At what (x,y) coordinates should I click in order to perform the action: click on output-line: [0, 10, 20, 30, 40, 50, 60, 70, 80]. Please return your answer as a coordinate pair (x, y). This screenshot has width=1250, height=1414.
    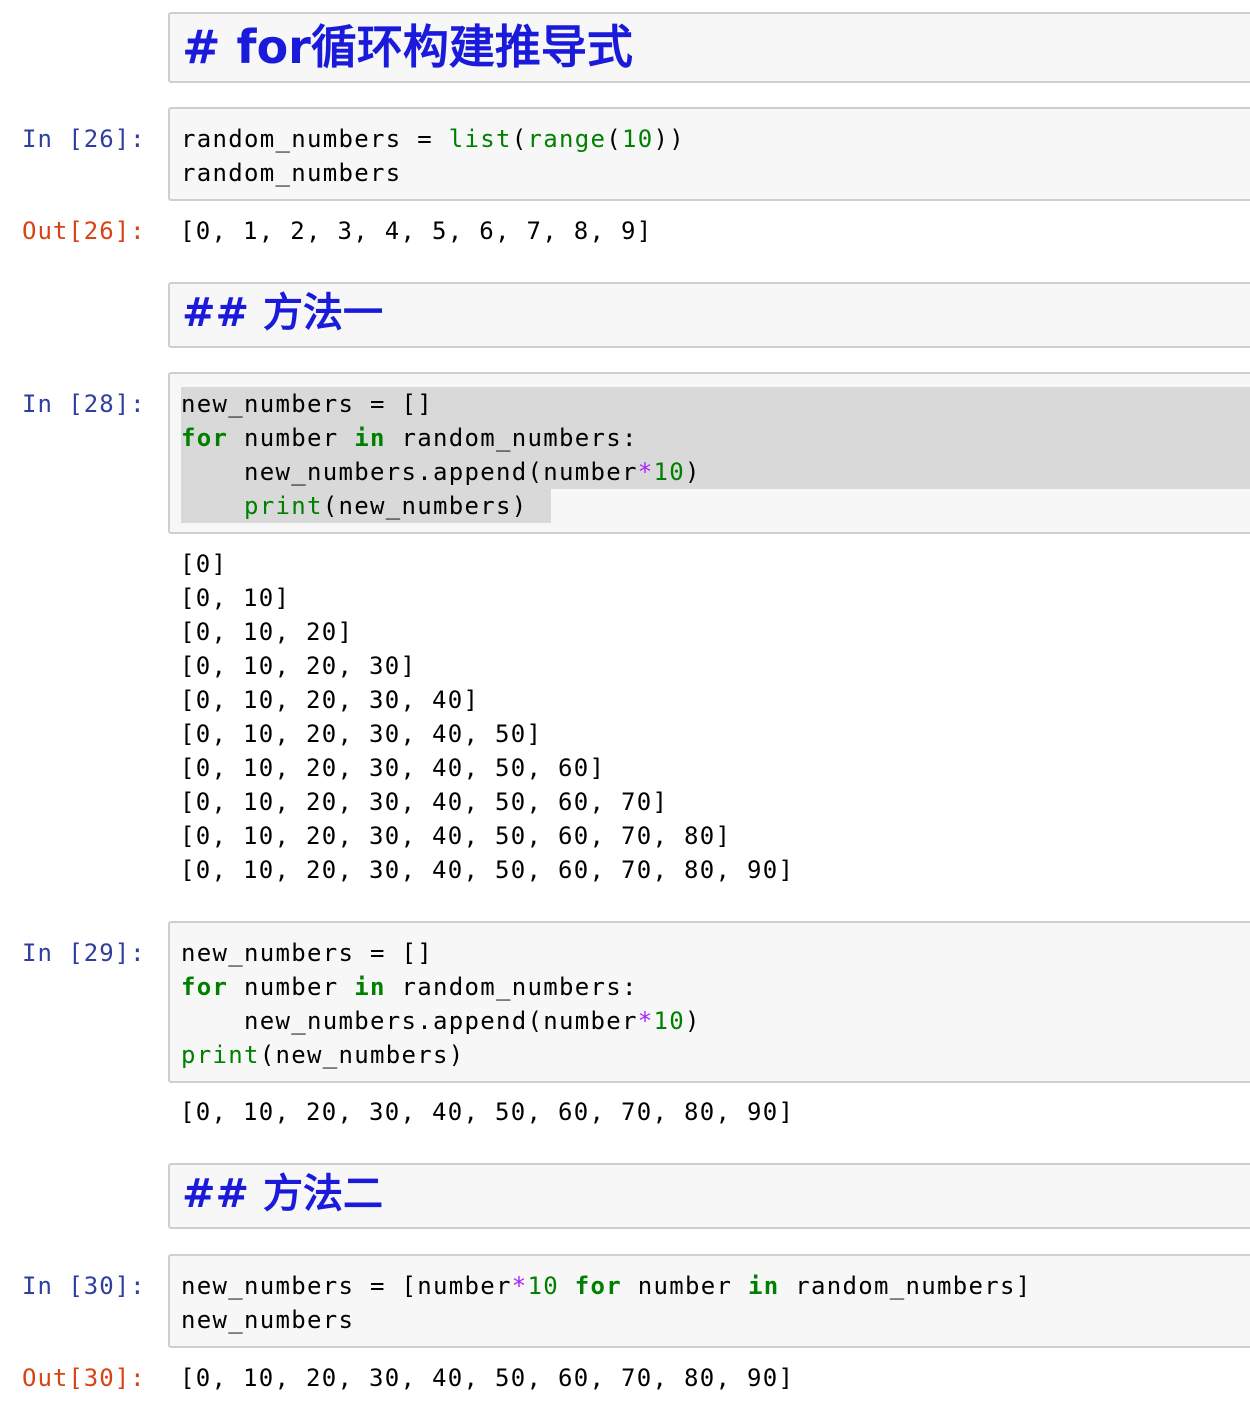
    Looking at the image, I should click on (456, 836).